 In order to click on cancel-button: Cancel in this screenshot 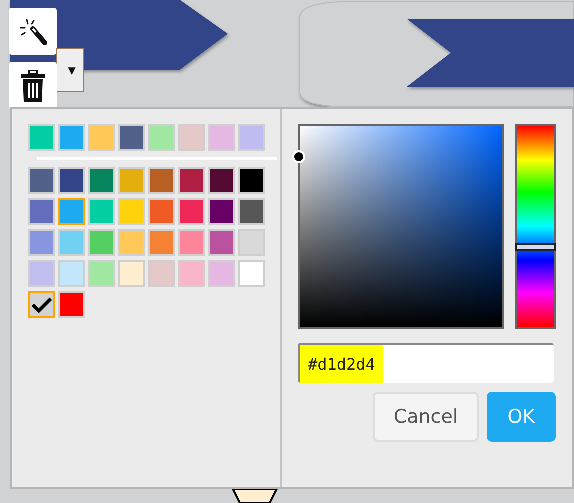, I will do `click(426, 417)`.